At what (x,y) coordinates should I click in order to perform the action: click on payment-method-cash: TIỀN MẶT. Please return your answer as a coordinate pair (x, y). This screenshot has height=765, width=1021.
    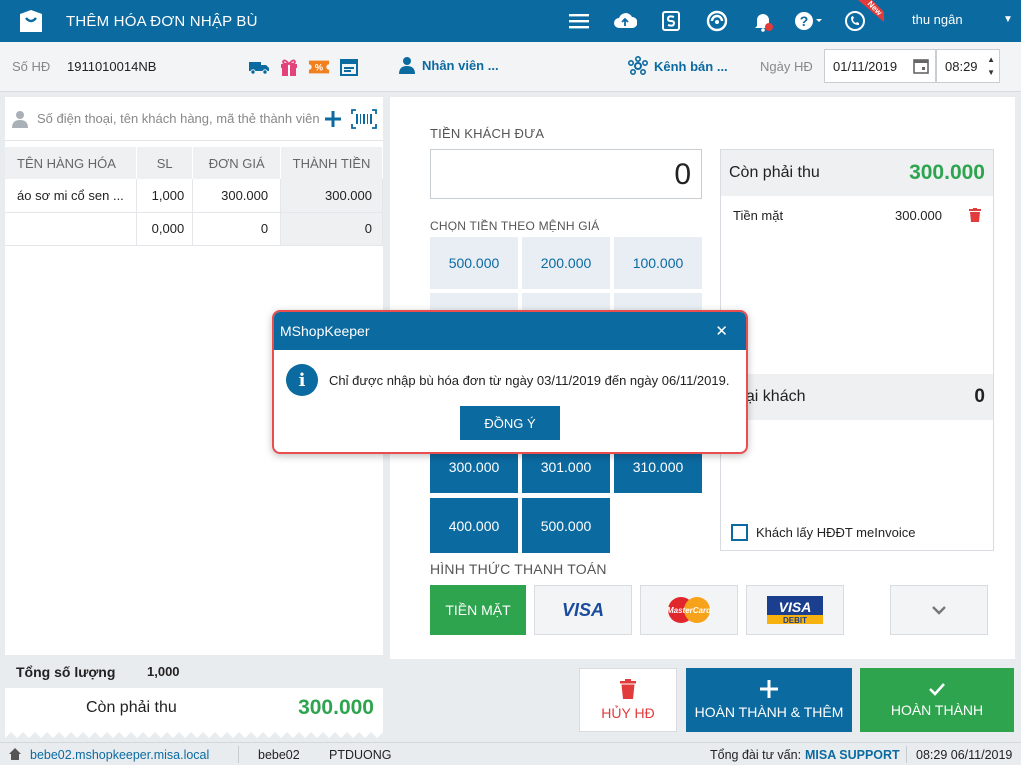
    Looking at the image, I should click on (478, 610).